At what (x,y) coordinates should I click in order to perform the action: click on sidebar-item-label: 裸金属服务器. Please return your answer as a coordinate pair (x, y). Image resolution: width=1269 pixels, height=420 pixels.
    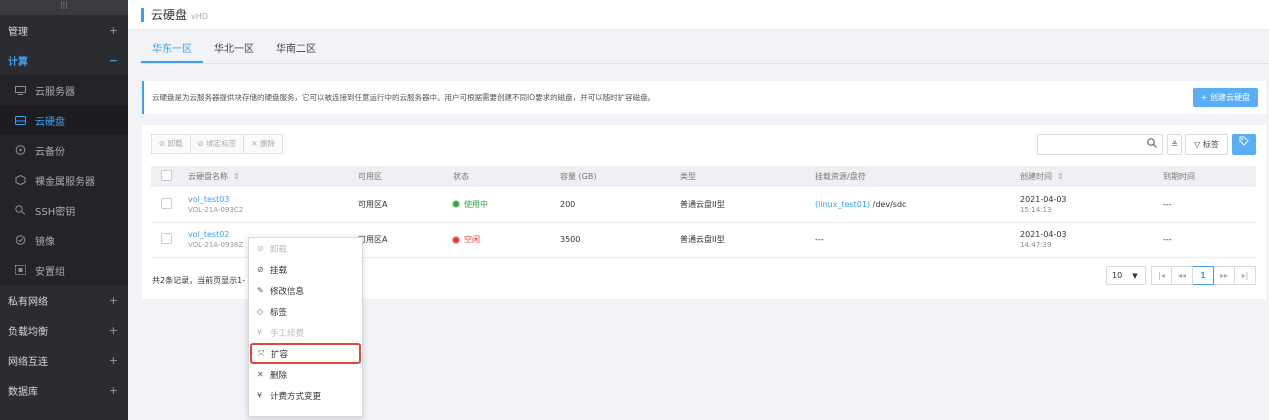
    Looking at the image, I should click on (65, 182).